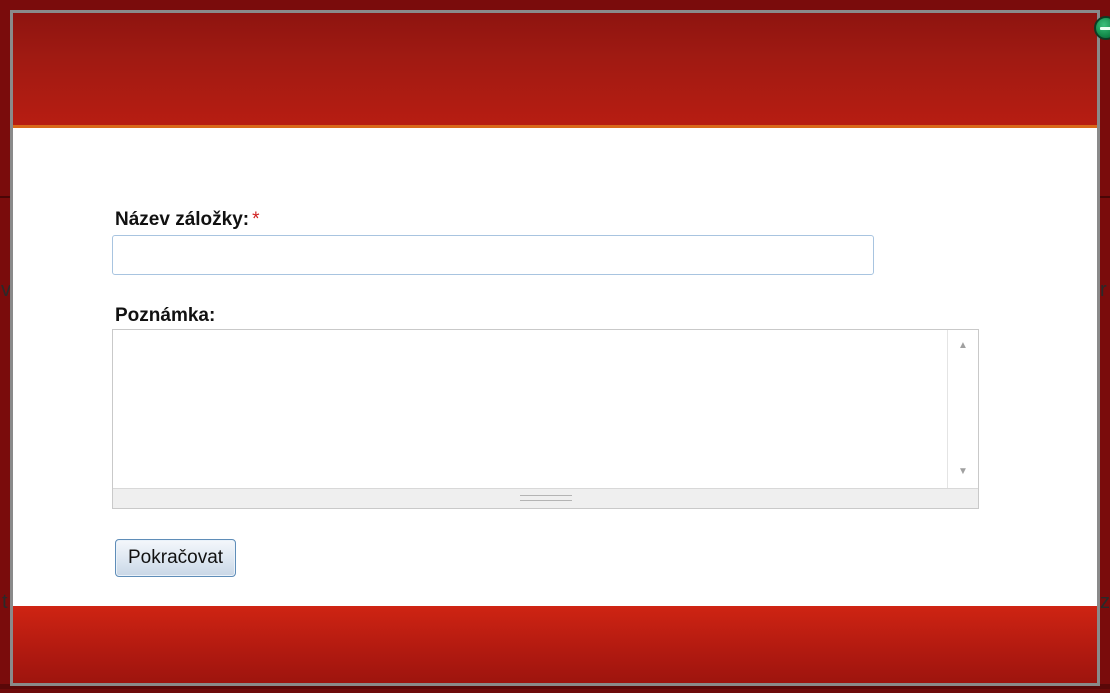 The width and height of the screenshot is (1110, 693). Describe the element at coordinates (165, 315) in the screenshot. I see `note-label: Poznámka:` at that location.